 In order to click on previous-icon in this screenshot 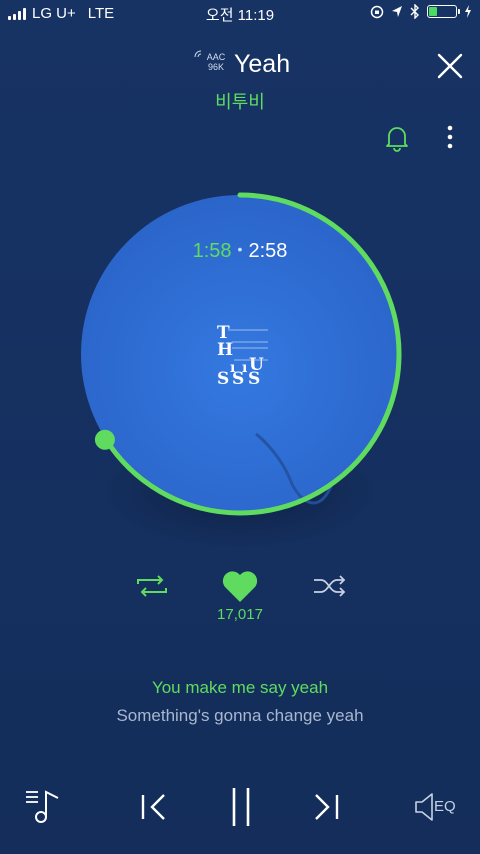, I will do `click(154, 807)`.